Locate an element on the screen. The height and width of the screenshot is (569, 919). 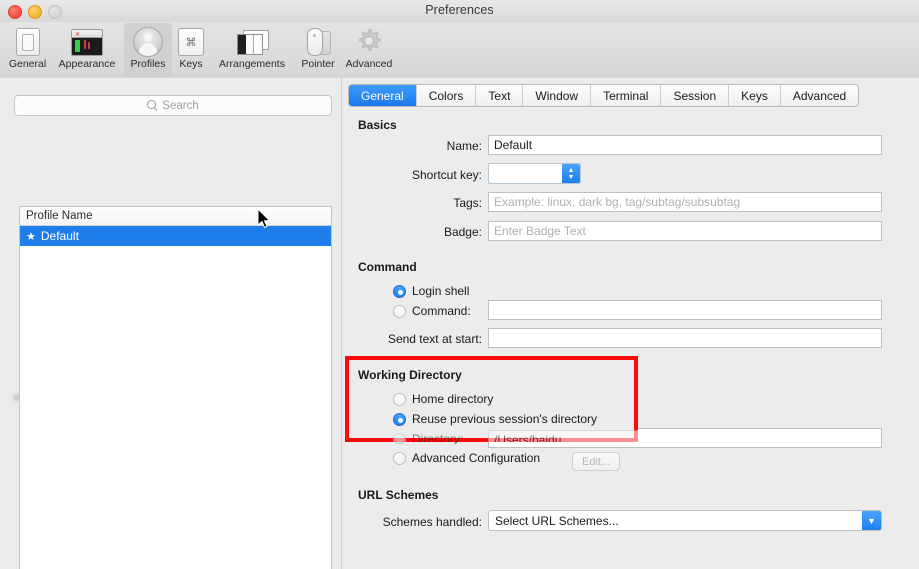
name-field: Default is located at coordinates (685, 145).